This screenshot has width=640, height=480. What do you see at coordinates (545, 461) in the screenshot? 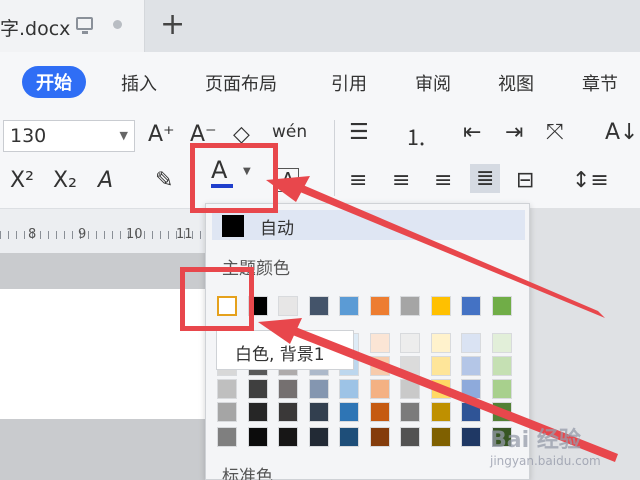
I see `watermark-url: jingyan.baidu.com` at bounding box center [545, 461].